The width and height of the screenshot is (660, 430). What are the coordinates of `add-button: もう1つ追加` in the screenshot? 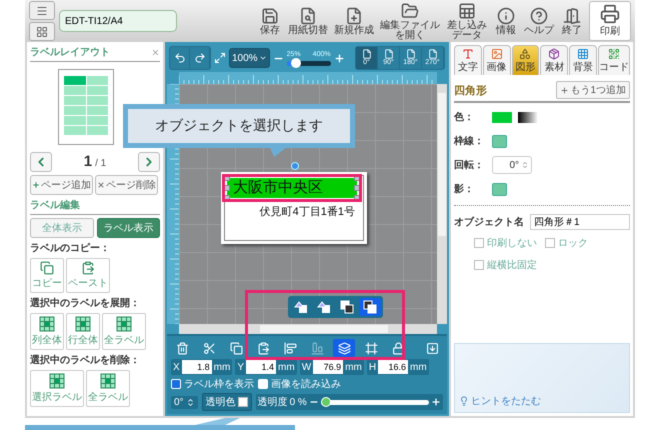 It's located at (593, 90).